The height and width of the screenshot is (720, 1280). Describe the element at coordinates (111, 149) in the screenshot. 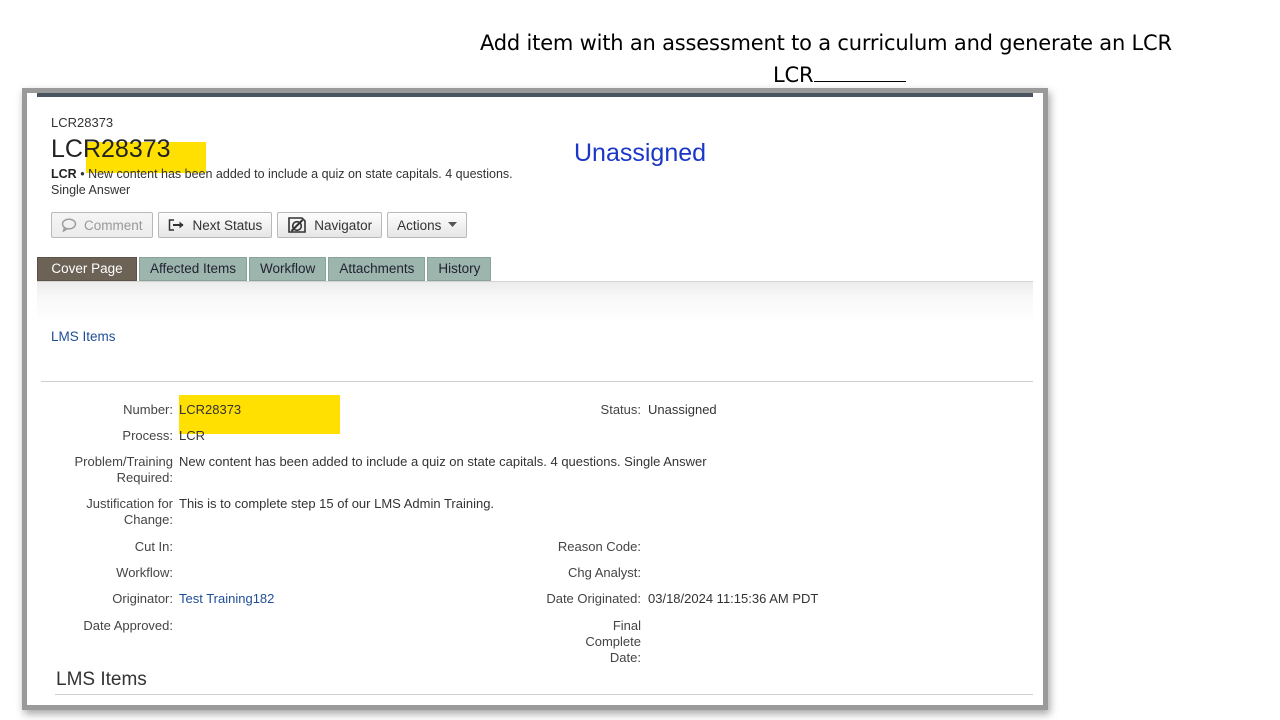

I see `page-title: LCR28373` at that location.